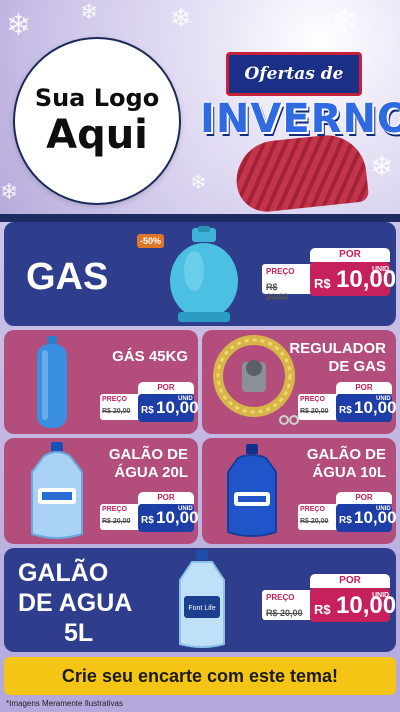 Image resolution: width=400 pixels, height=712 pixels. What do you see at coordinates (97, 98) in the screenshot?
I see `logo-text-line1: Sua Logo` at bounding box center [97, 98].